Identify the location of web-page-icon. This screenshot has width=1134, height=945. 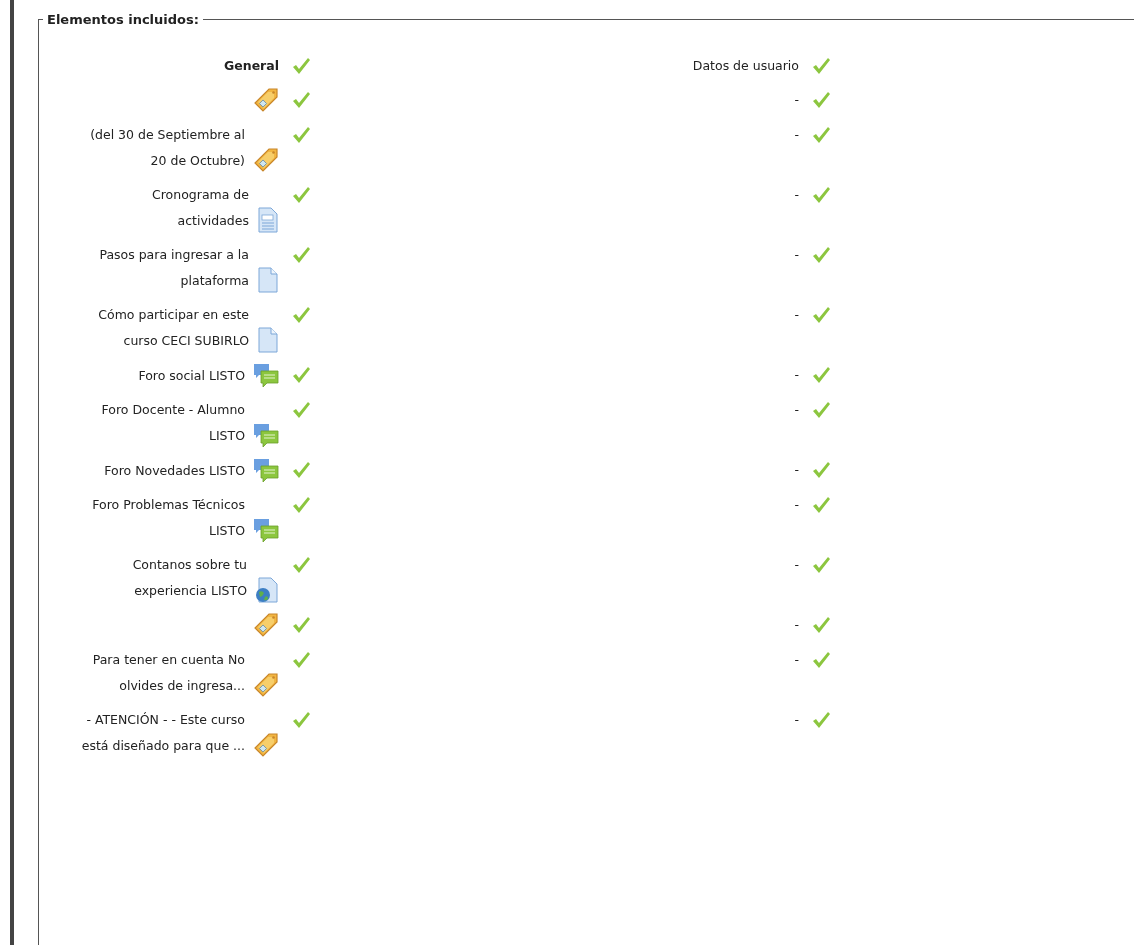
(267, 590).